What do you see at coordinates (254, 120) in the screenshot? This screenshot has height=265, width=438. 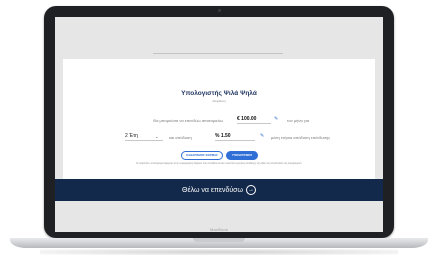 I see `amount-field: € 100.00` at bounding box center [254, 120].